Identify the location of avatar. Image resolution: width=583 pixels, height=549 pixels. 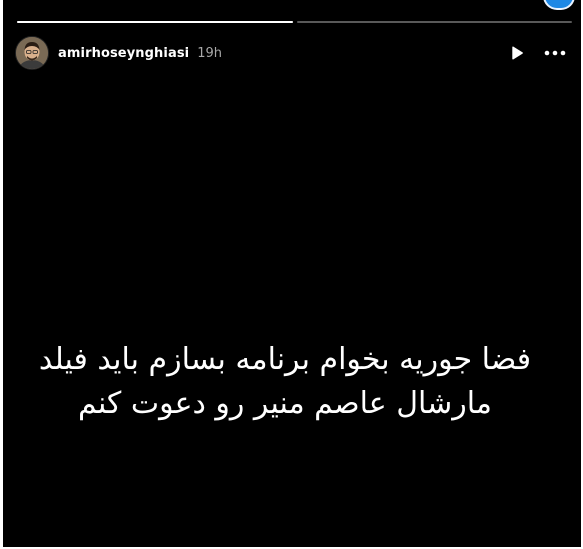
(32, 53).